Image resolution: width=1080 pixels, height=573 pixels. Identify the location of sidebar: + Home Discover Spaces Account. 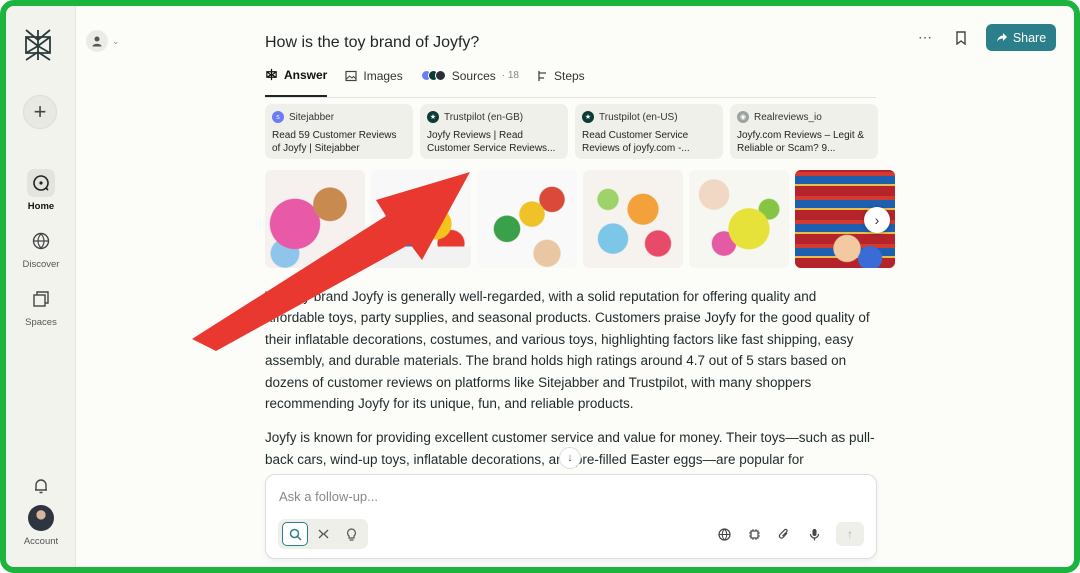
(41, 286).